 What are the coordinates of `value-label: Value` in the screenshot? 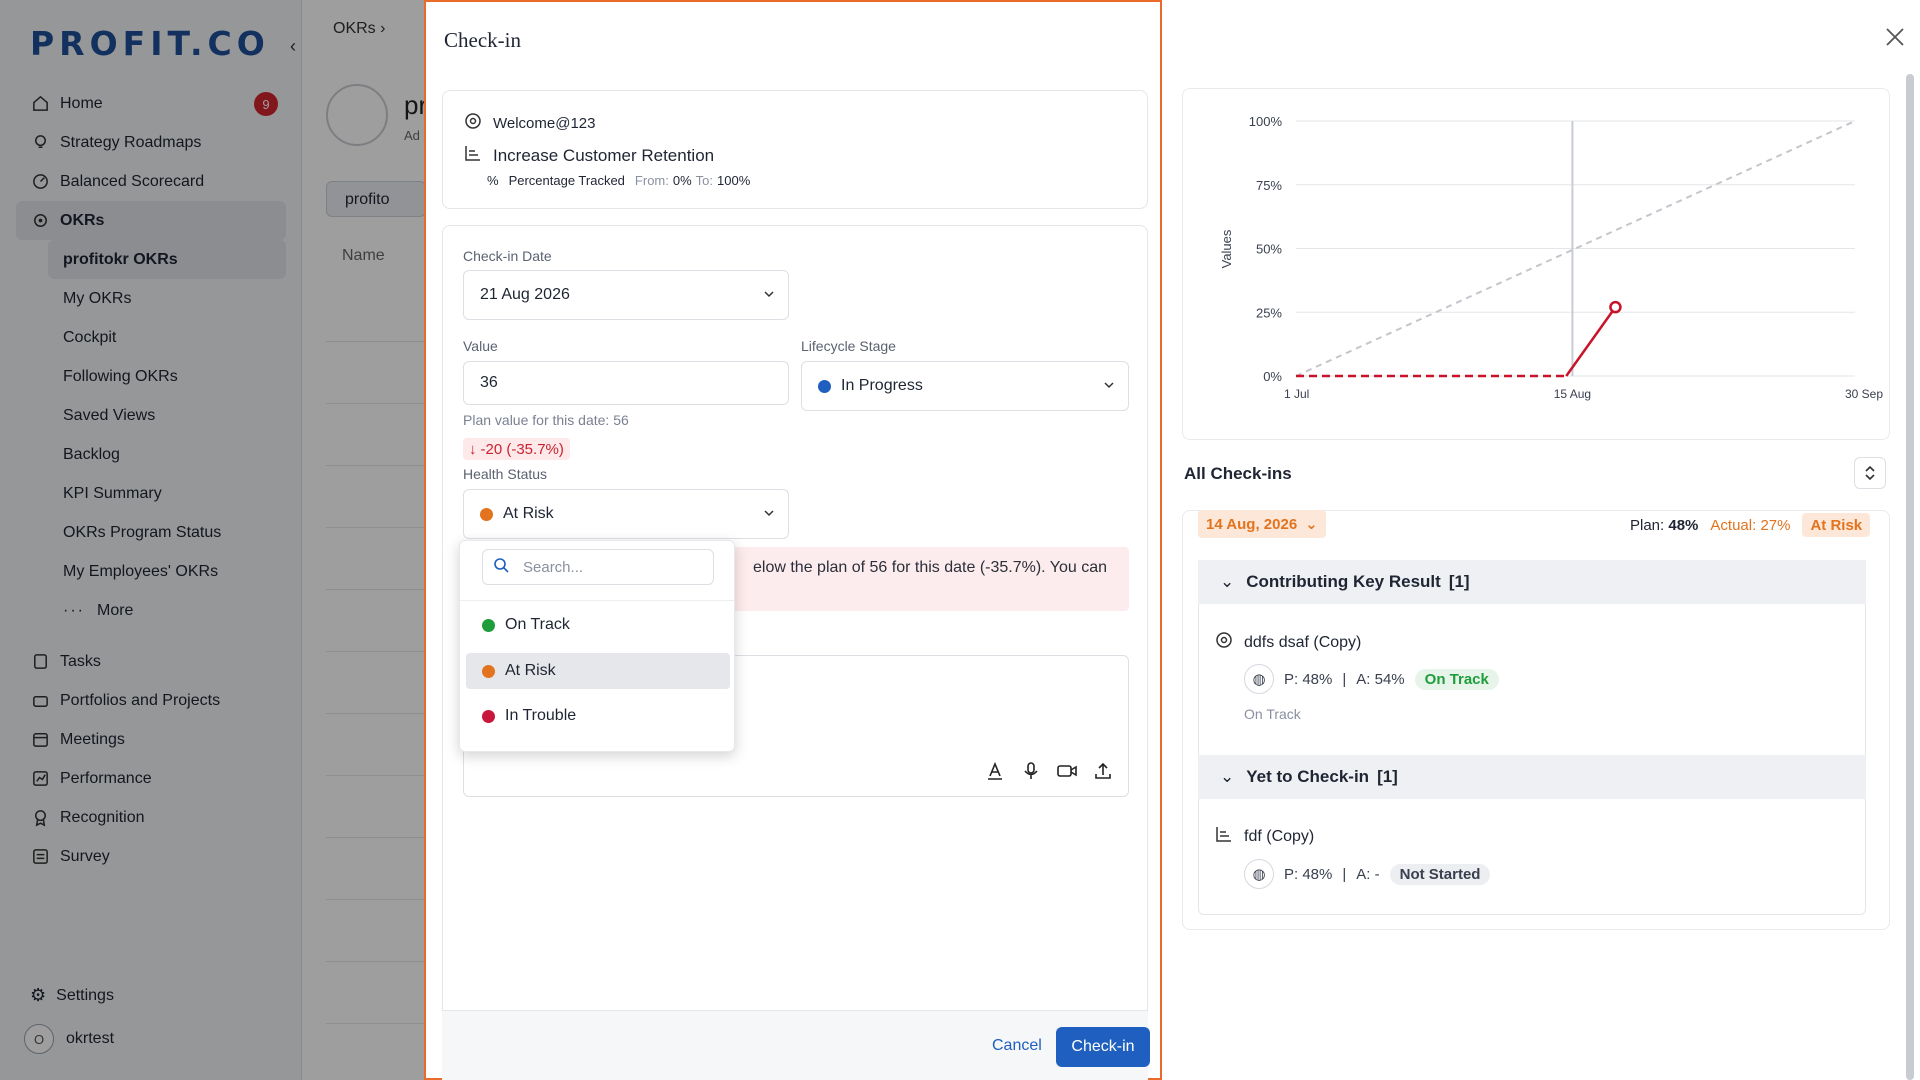 It's located at (480, 346).